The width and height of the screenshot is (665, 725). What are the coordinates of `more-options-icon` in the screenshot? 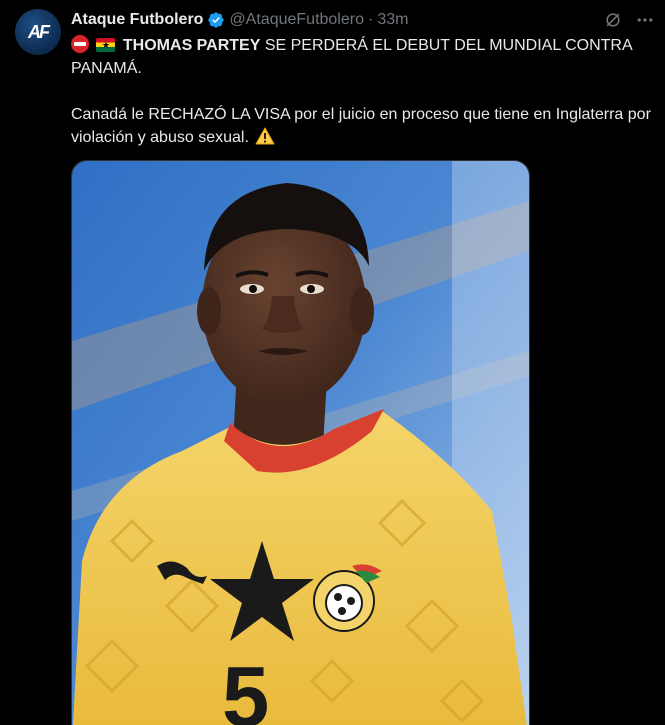 It's located at (645, 20).